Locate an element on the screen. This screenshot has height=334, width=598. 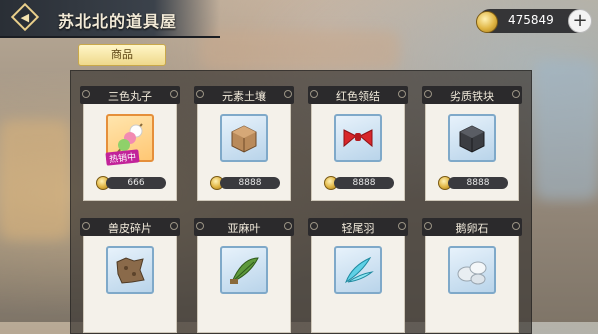
soil-icon is located at coordinates (244, 139).